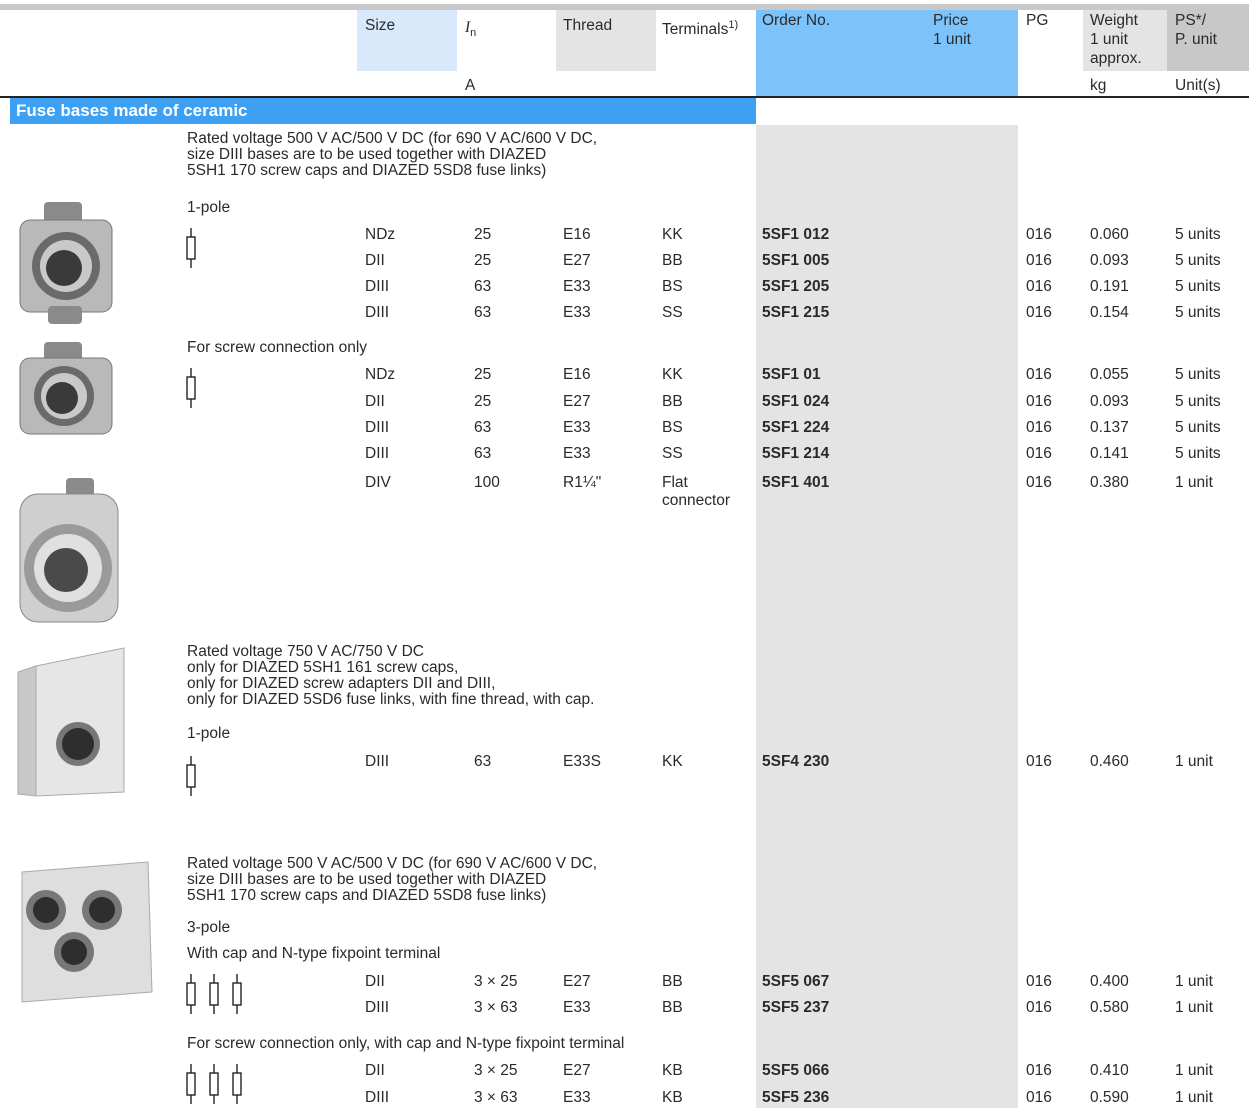 The image size is (1249, 1111). What do you see at coordinates (470, 85) in the screenshot?
I see `unit-in: A` at bounding box center [470, 85].